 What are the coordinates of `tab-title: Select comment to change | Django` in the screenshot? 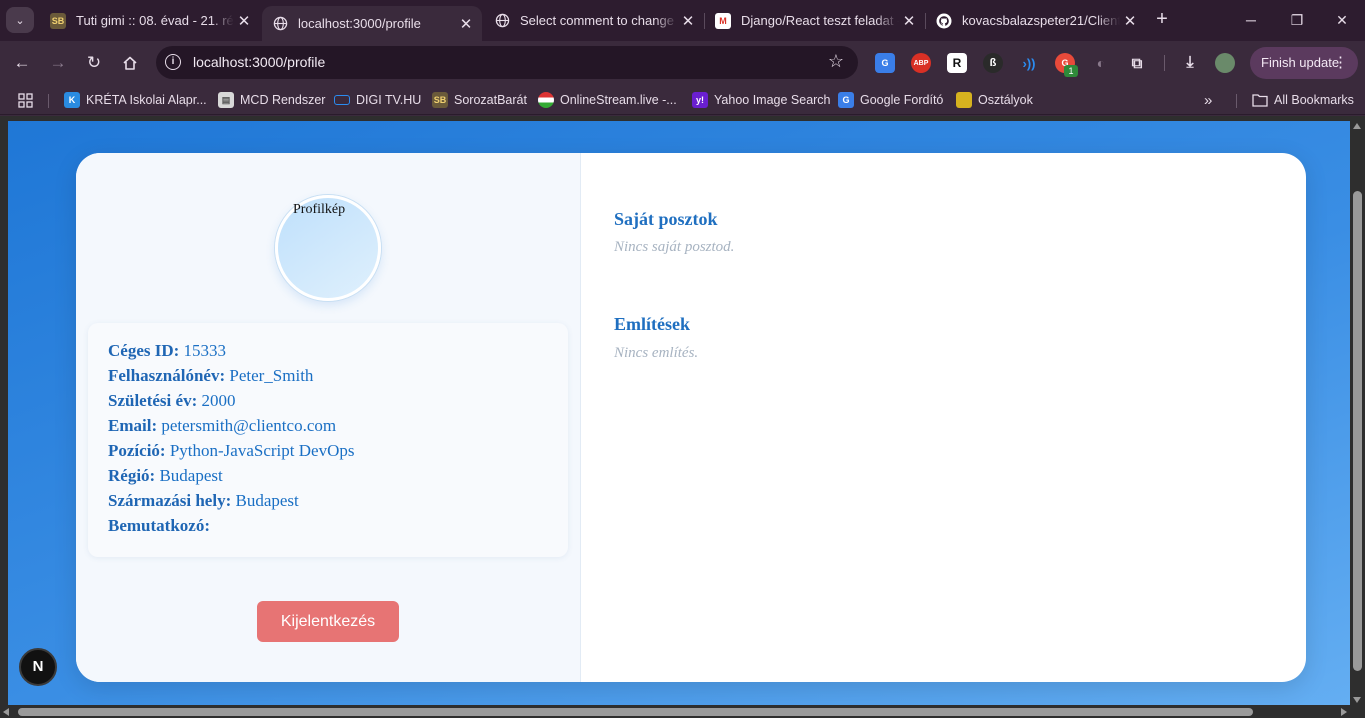 It's located at (599, 20).